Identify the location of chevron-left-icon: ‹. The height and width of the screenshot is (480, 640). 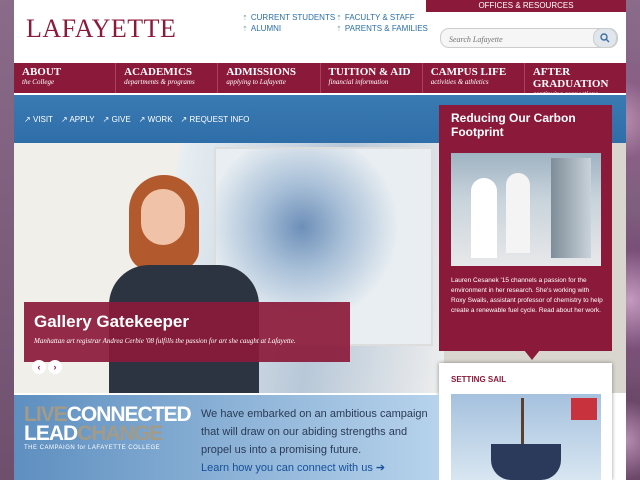
(39, 367).